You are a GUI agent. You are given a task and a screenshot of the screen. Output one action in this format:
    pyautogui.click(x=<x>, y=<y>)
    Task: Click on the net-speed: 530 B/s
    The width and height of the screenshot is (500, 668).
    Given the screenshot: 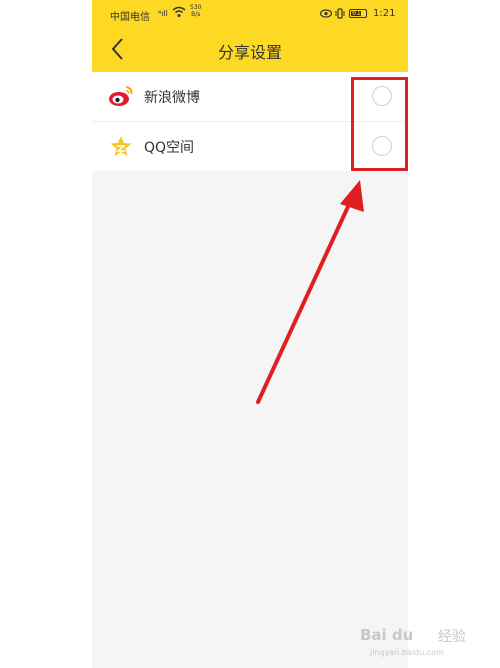 What is the action you would take?
    pyautogui.click(x=195, y=11)
    